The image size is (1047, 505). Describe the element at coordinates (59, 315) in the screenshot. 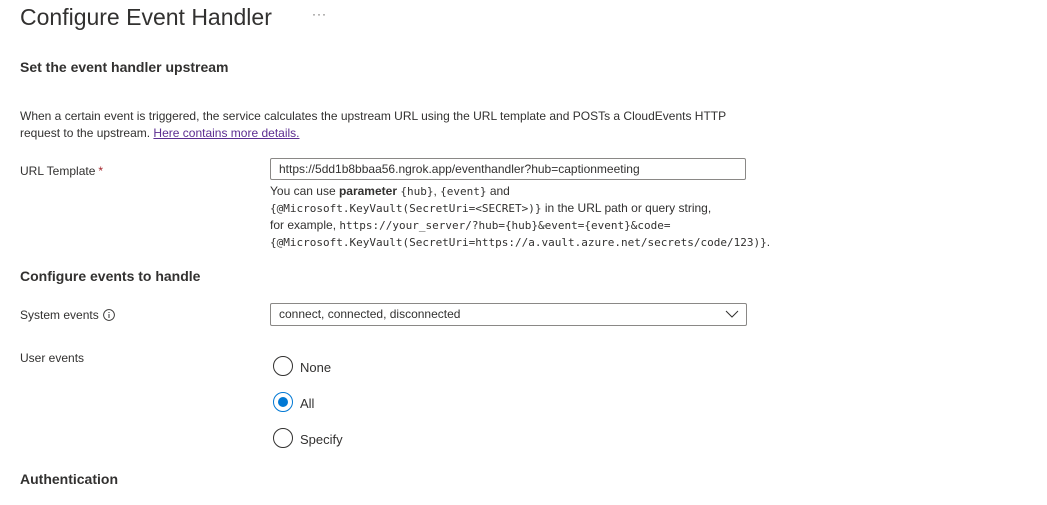

I see `system-events-label-text: System events` at that location.